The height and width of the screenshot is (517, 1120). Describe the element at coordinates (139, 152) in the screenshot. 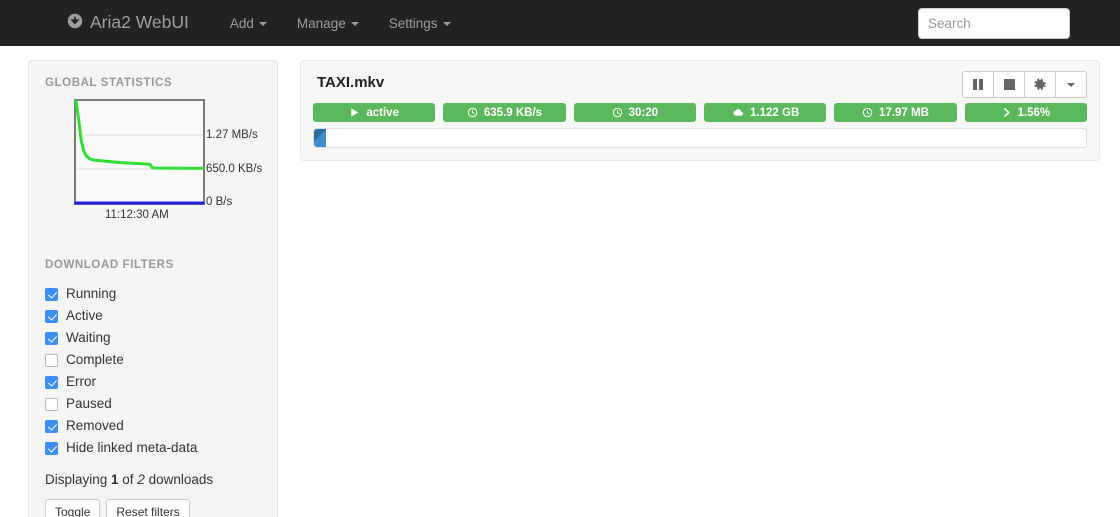

I see `speed-chart-svg` at that location.